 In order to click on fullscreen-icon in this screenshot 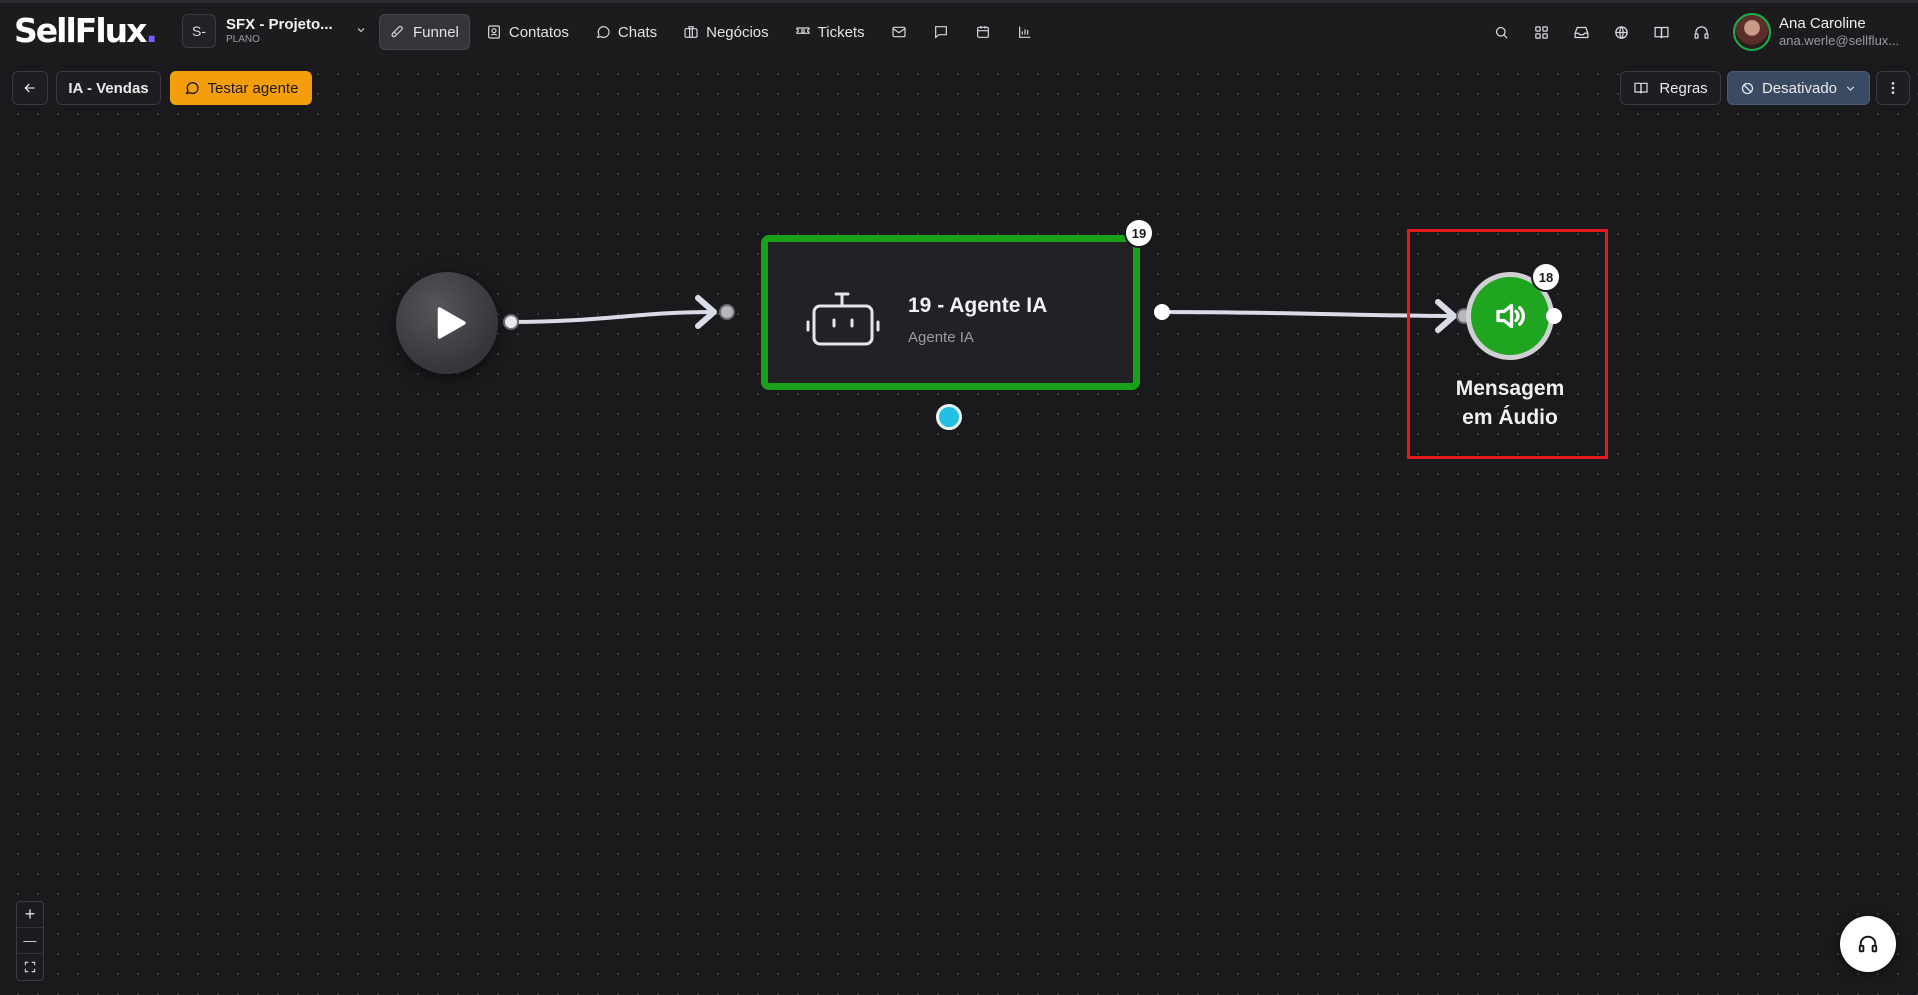, I will do `click(30, 967)`.